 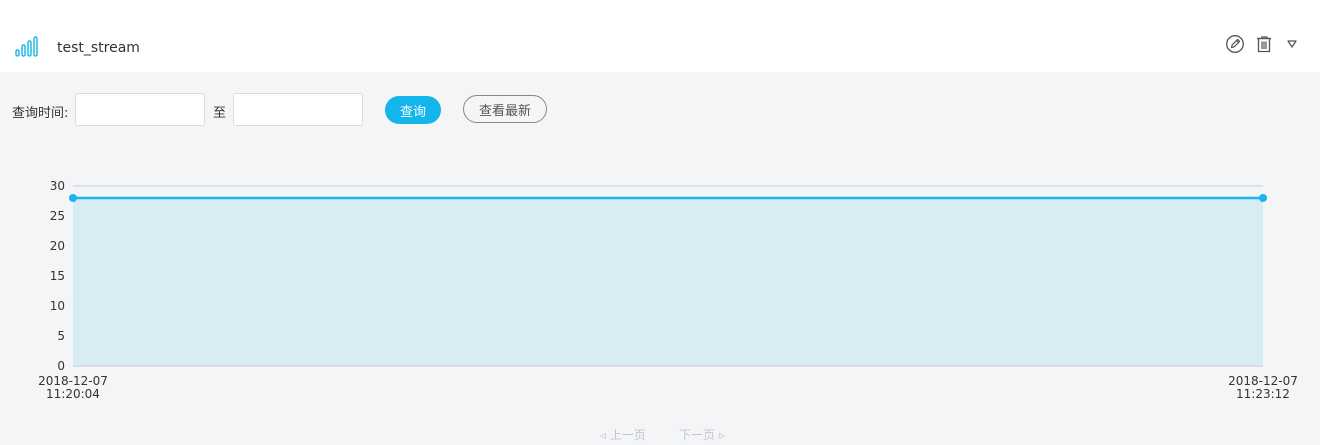 I want to click on query-time-label: 查询时间:, so click(x=40, y=113).